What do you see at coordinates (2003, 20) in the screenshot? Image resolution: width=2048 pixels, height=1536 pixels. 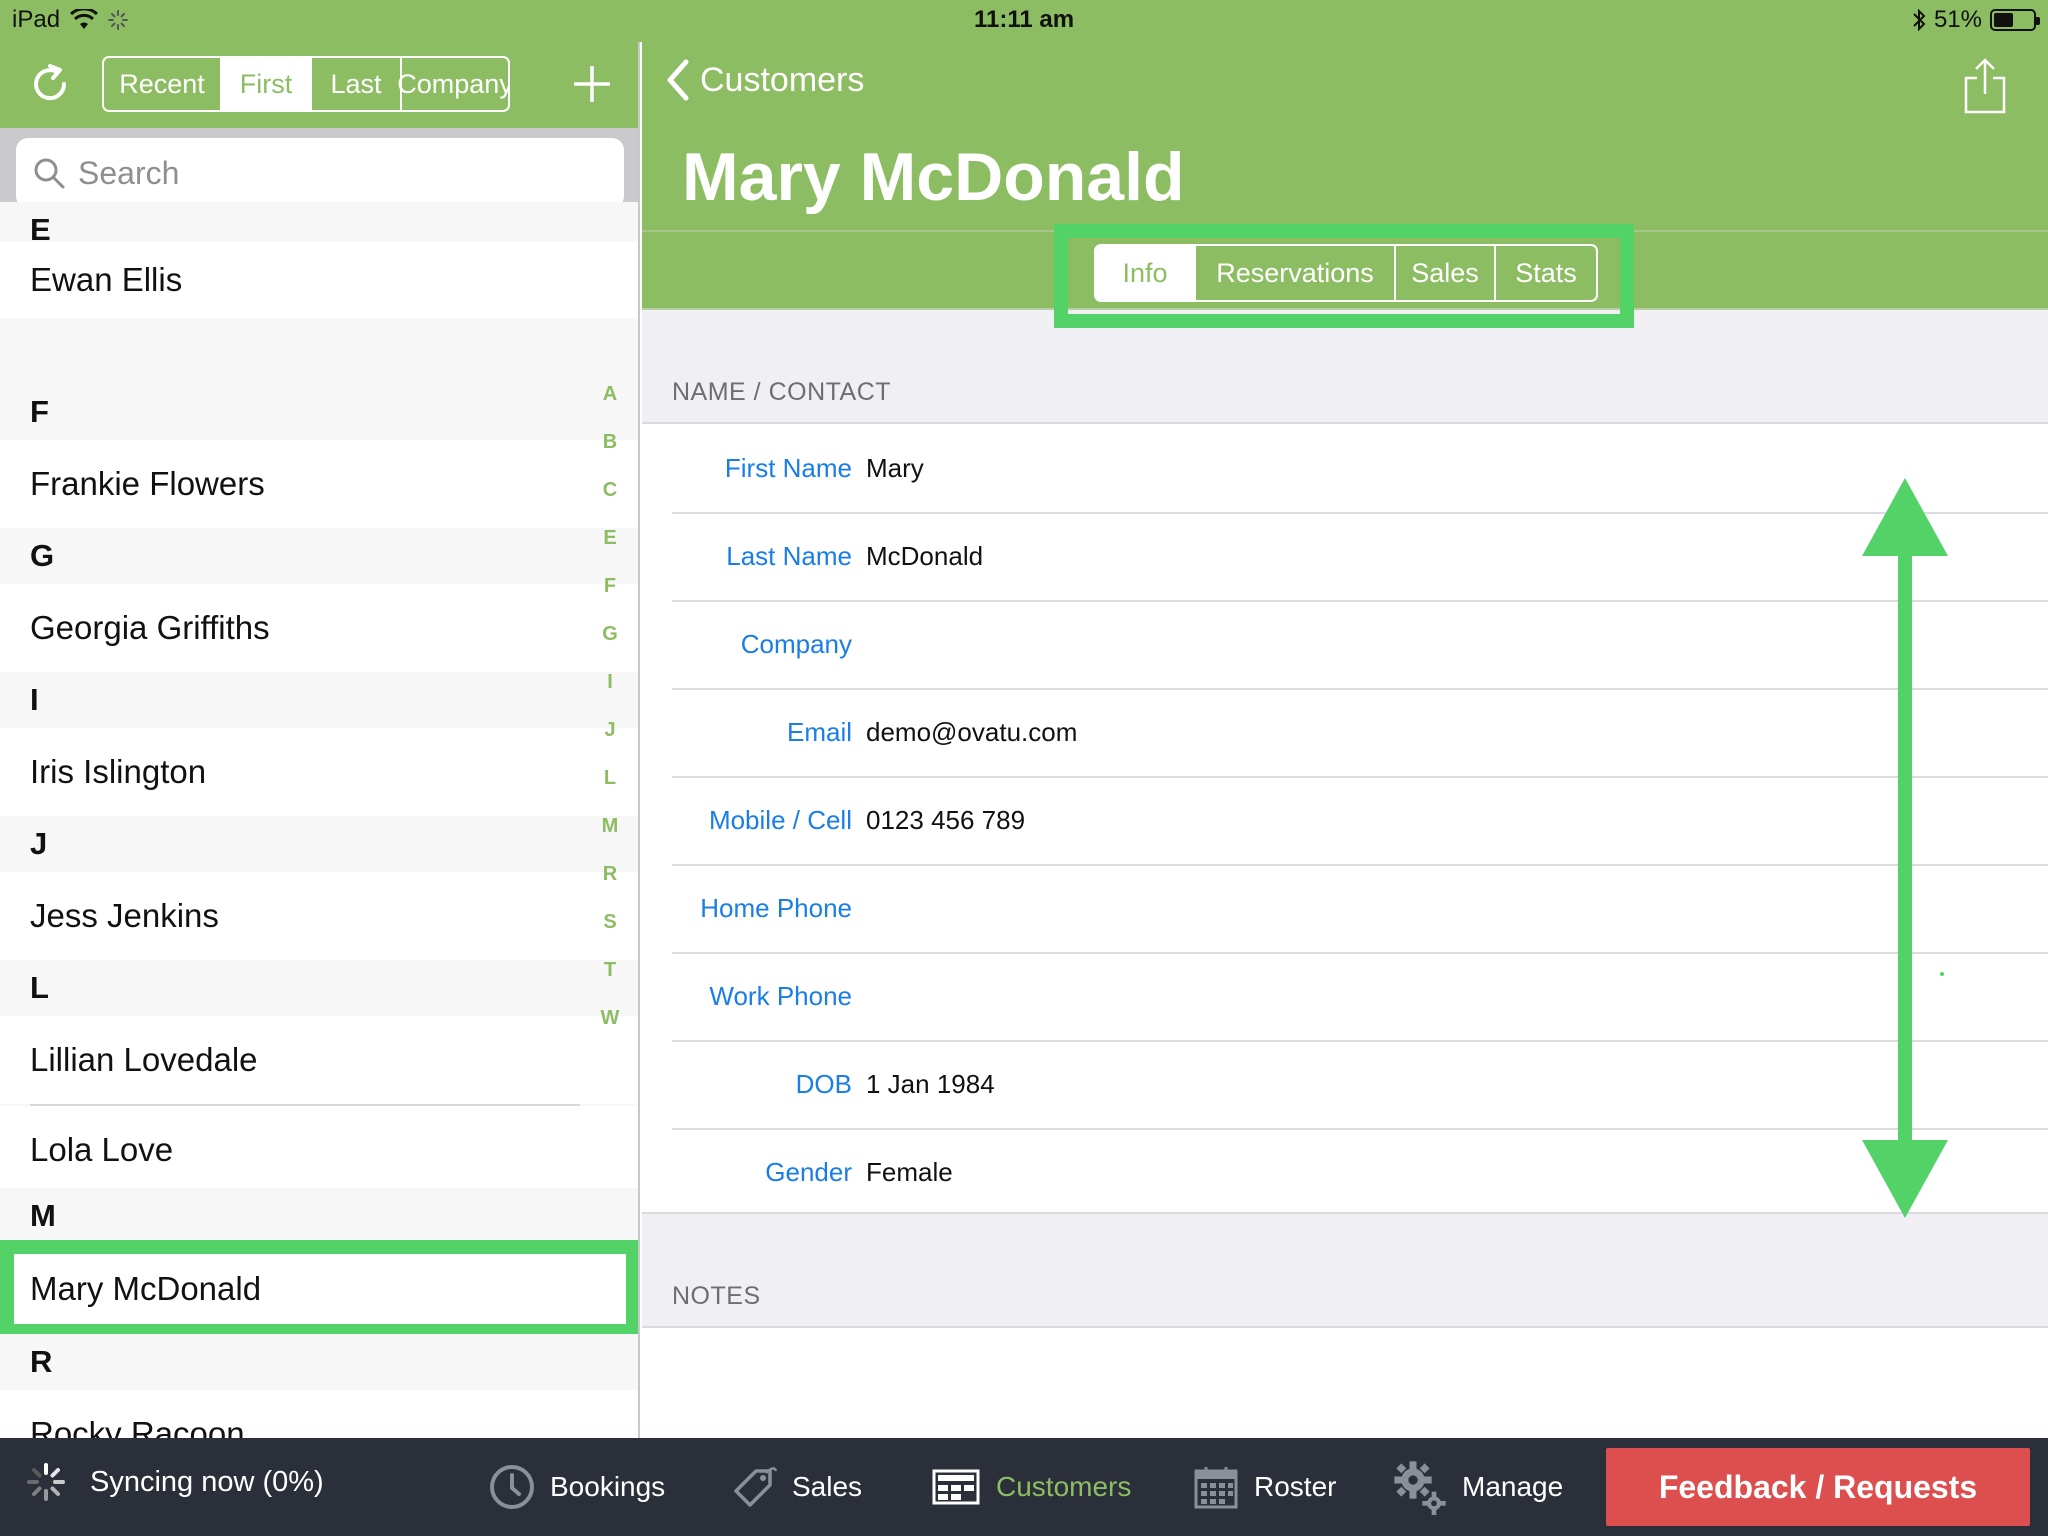 I see `battery-level` at bounding box center [2003, 20].